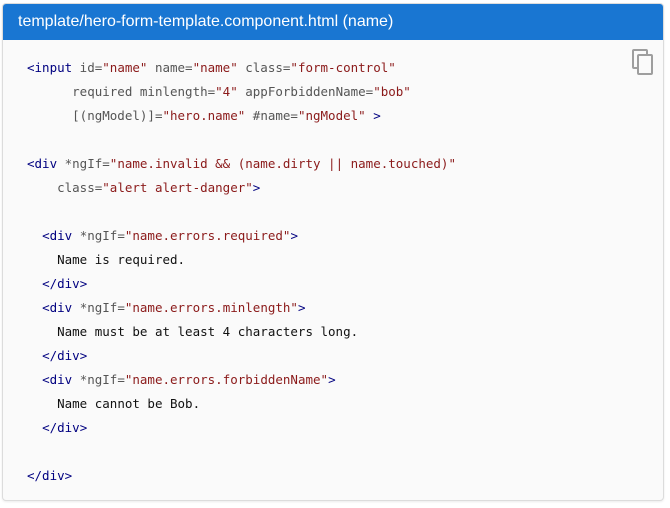  What do you see at coordinates (331, 115) in the screenshot?
I see `code-string: "ngModel"` at bounding box center [331, 115].